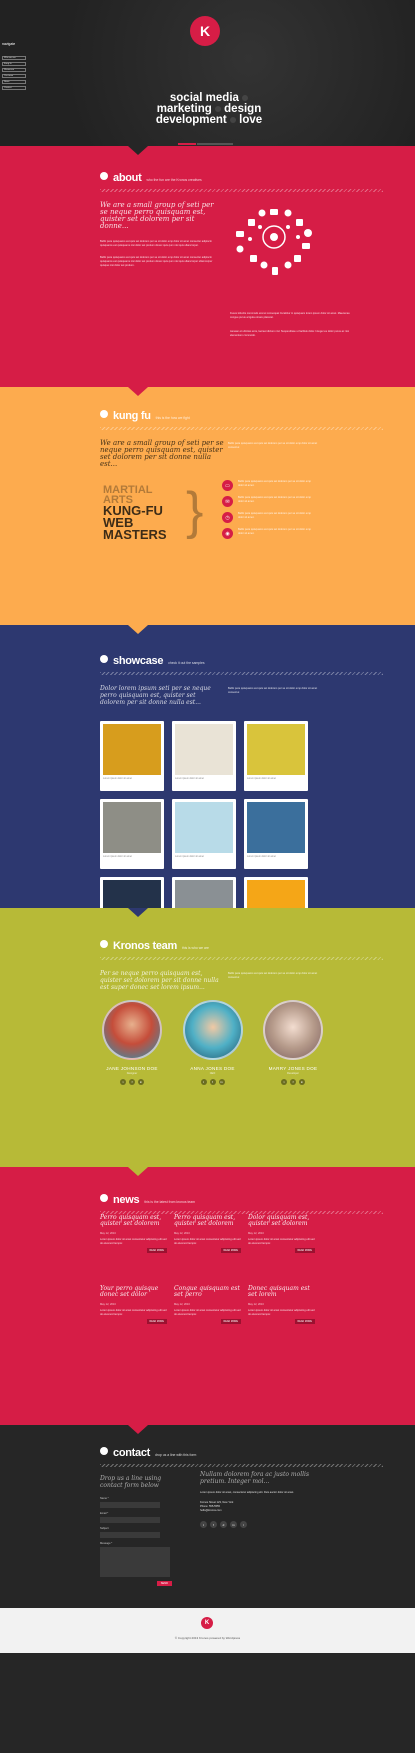 The width and height of the screenshot is (415, 1753). Describe the element at coordinates (260, 1511) in the screenshot. I see `contact-email: hello@kronos.com` at that location.